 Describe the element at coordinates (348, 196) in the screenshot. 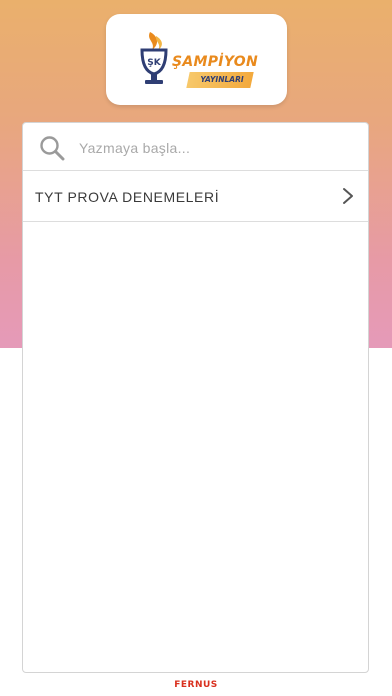

I see `chevron-right-icon` at that location.